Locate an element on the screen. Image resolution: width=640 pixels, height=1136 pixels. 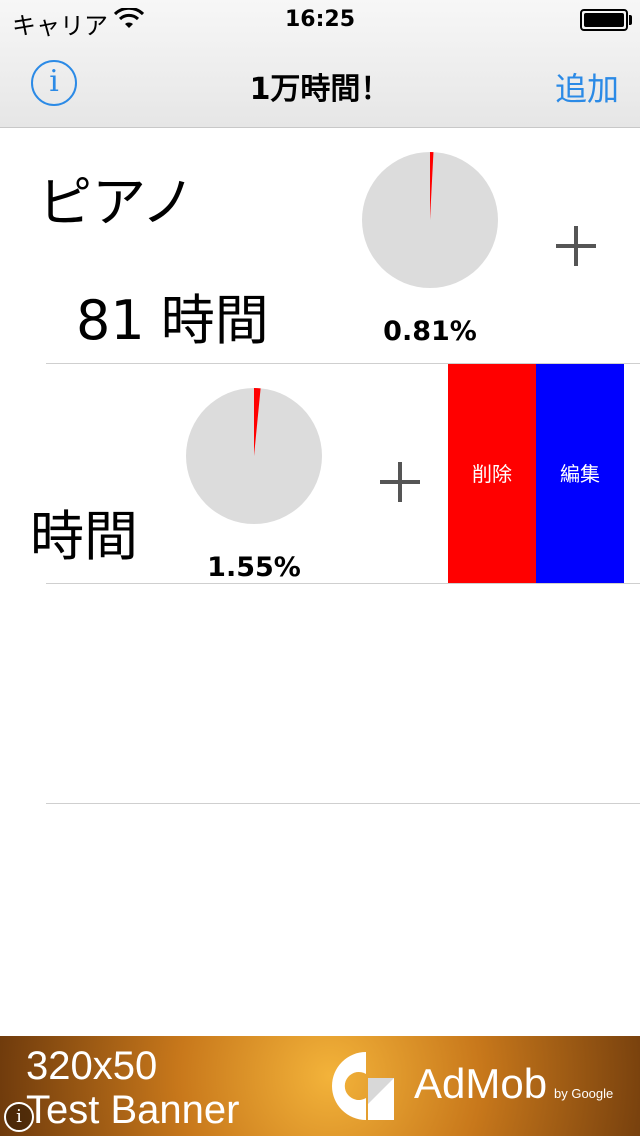
activity-row-content: 時間 1.55% is located at coordinates (232, 474).